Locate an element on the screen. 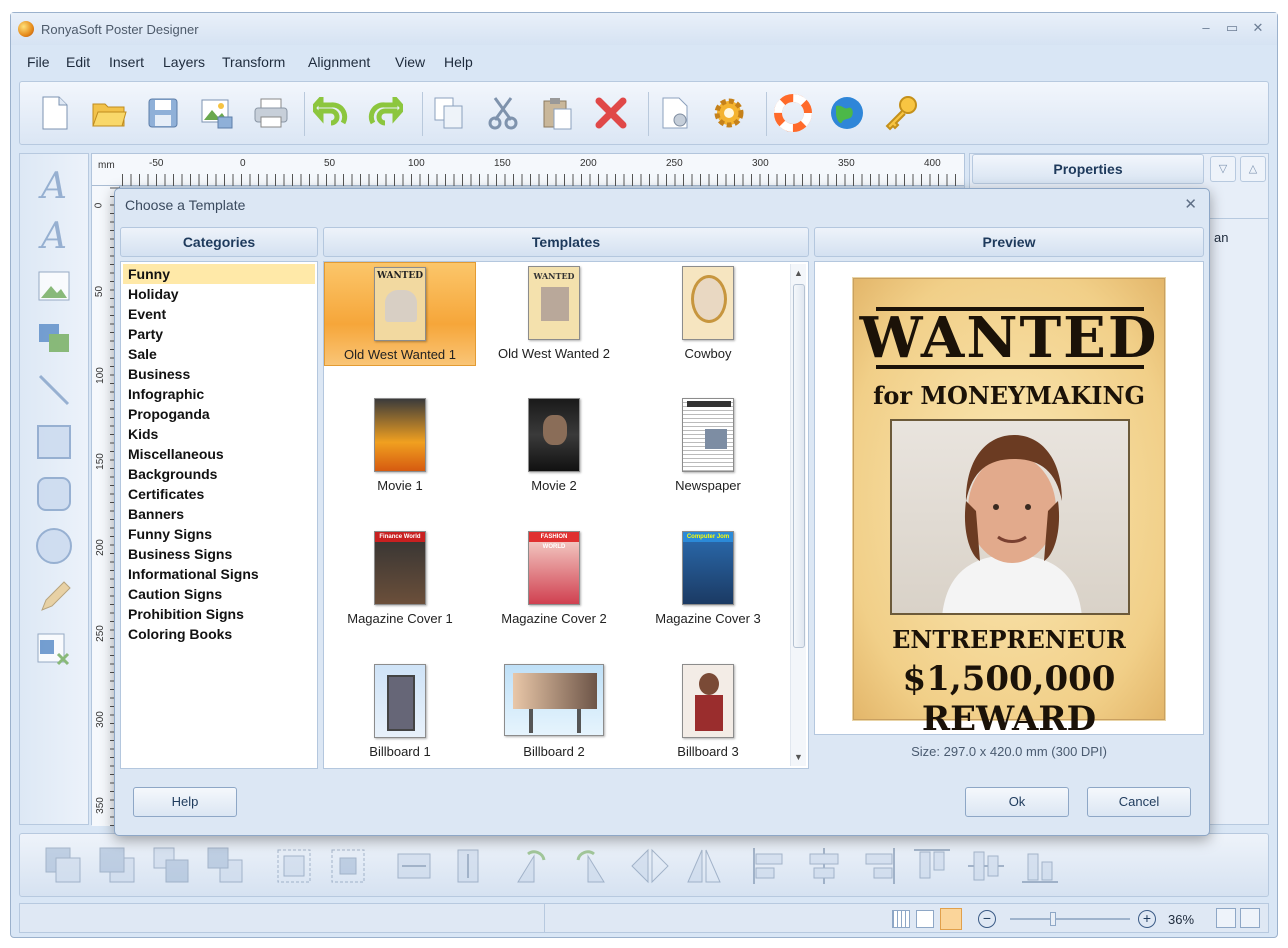 This screenshot has width=1288, height=948. category-item: Informational Signs is located at coordinates (219, 574).